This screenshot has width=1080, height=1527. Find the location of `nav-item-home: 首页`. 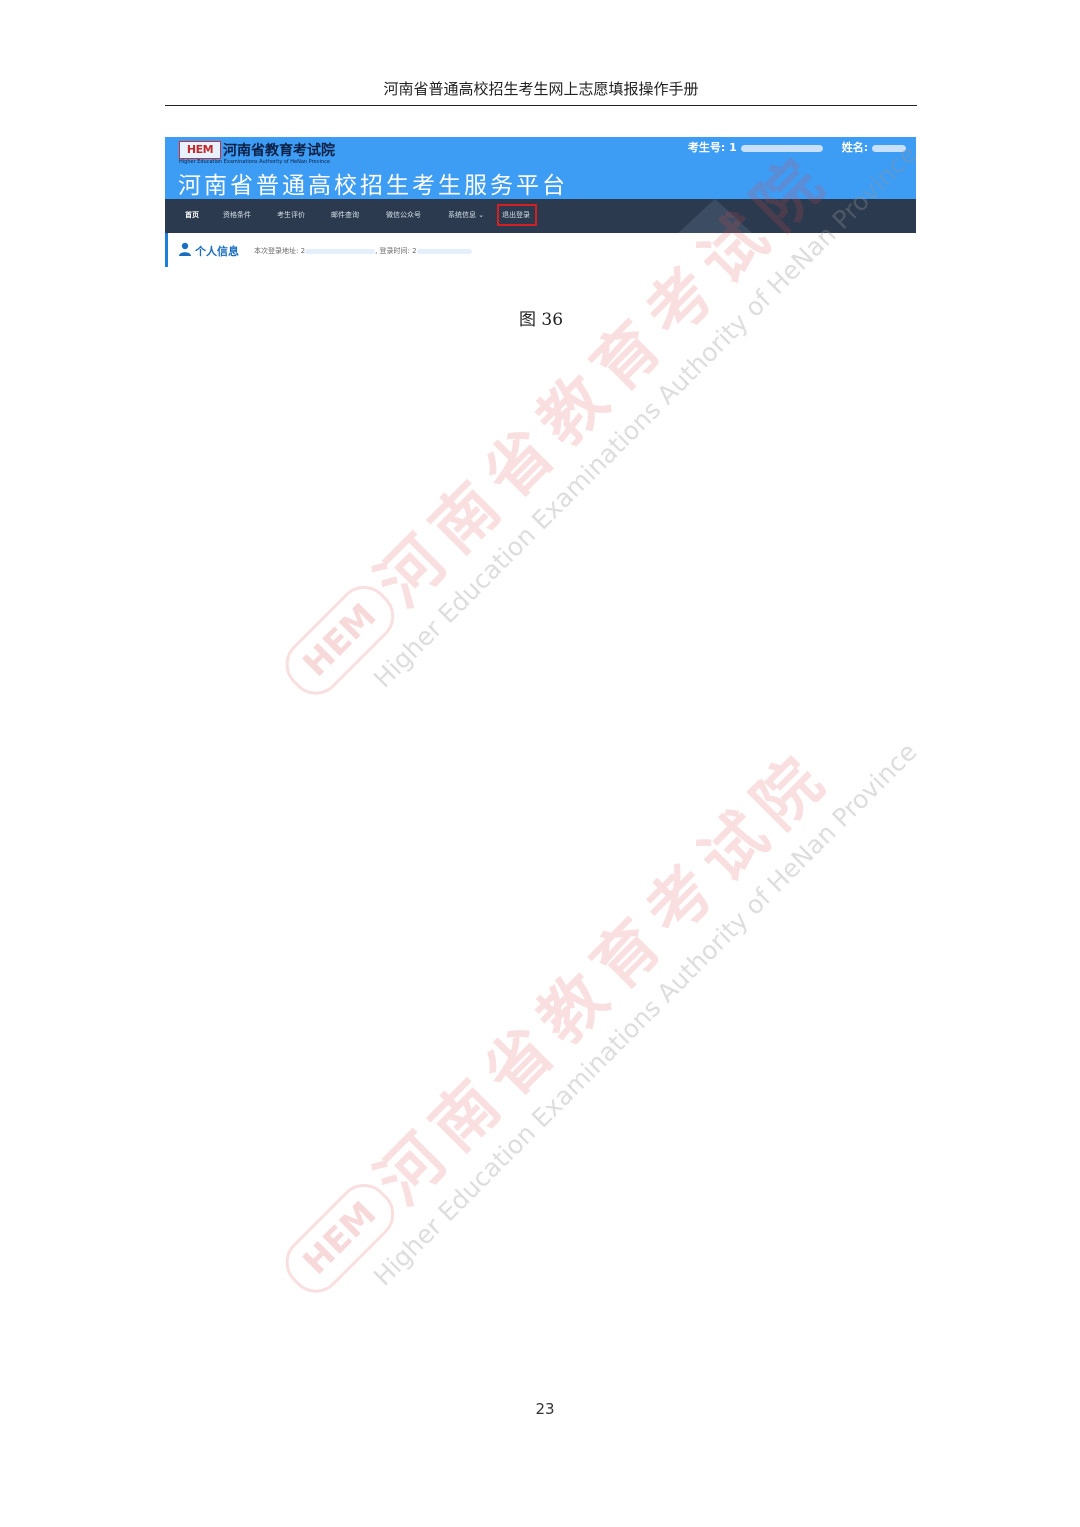

nav-item-home: 首页 is located at coordinates (192, 215).